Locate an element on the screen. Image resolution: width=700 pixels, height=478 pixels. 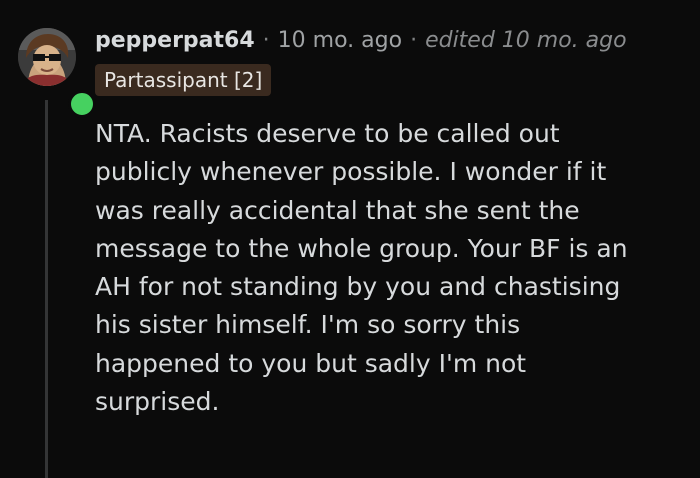
user-flair: Partassipant [2] is located at coordinates (183, 80).